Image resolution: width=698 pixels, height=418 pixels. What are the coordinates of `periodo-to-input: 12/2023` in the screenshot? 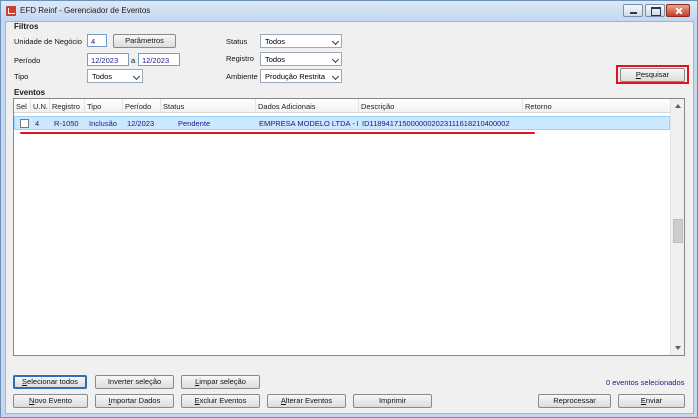 It's located at (159, 59).